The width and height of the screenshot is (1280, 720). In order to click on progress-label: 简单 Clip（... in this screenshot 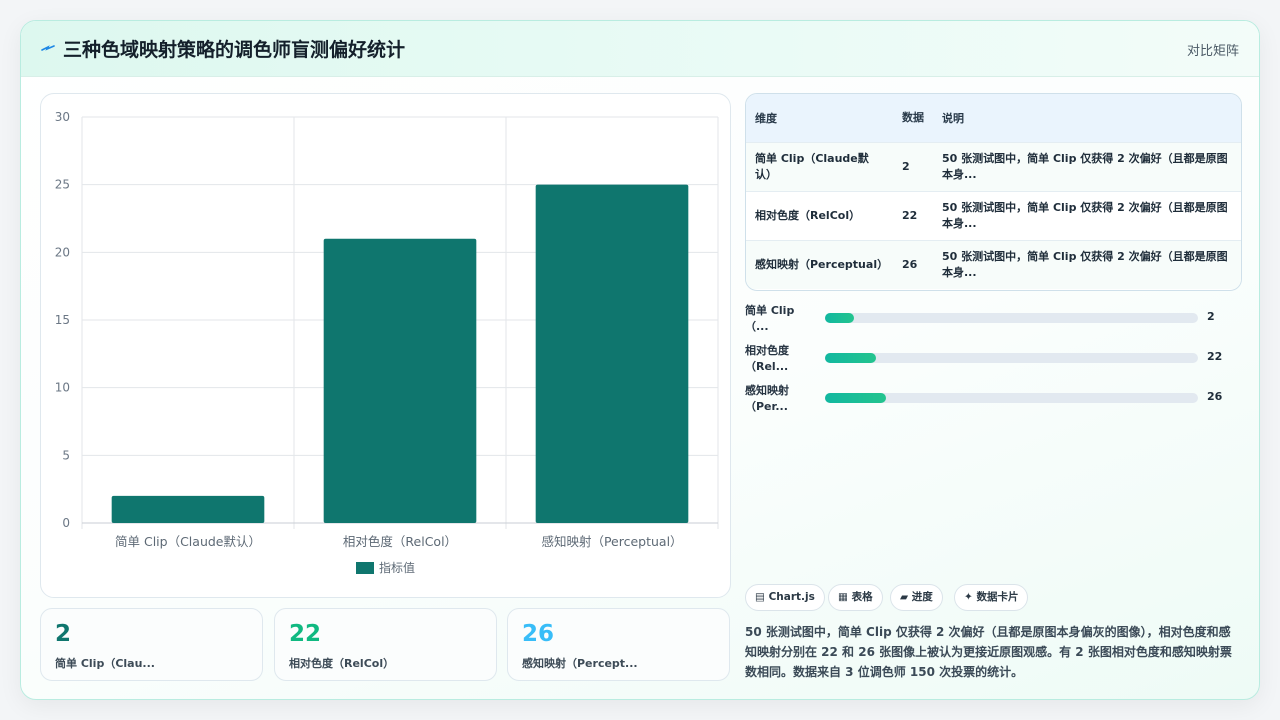, I will do `click(770, 318)`.